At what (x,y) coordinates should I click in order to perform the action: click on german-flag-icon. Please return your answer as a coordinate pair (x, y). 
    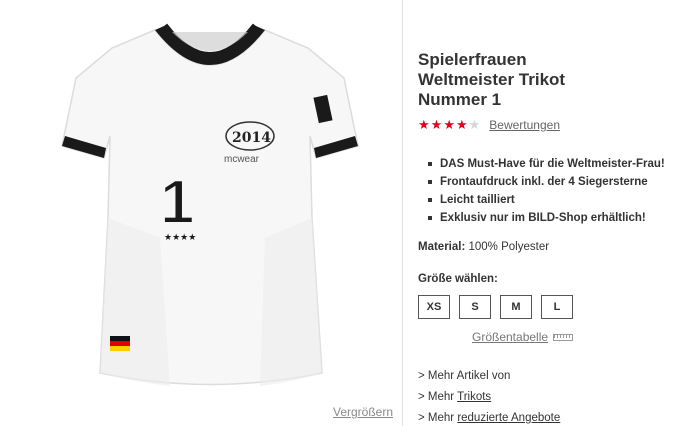
    Looking at the image, I should click on (120, 343).